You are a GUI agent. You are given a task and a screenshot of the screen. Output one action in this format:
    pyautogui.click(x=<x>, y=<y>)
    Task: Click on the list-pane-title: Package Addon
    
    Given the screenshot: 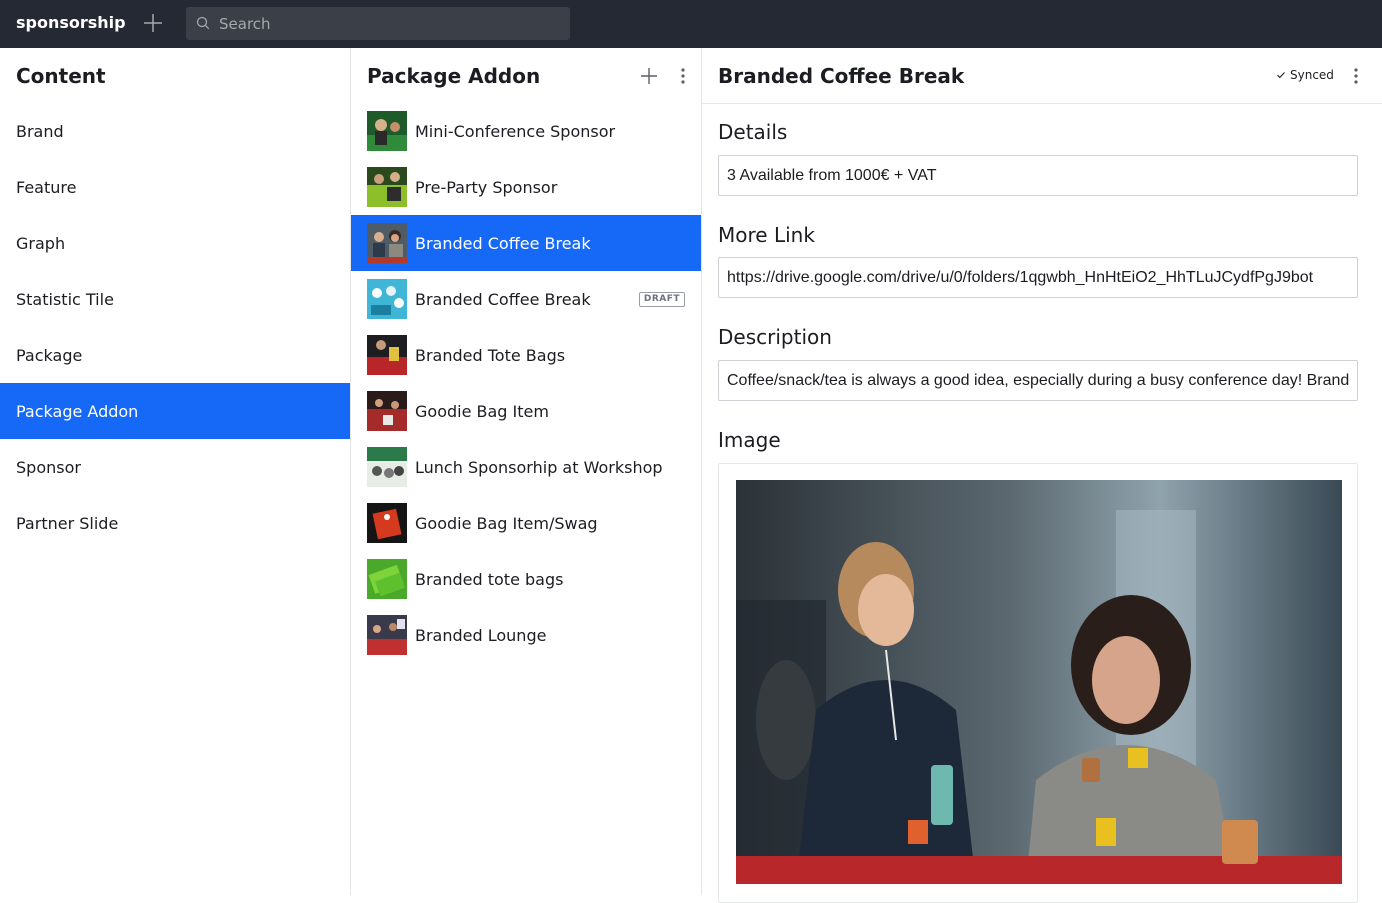 What is the action you would take?
    pyautogui.click(x=454, y=76)
    